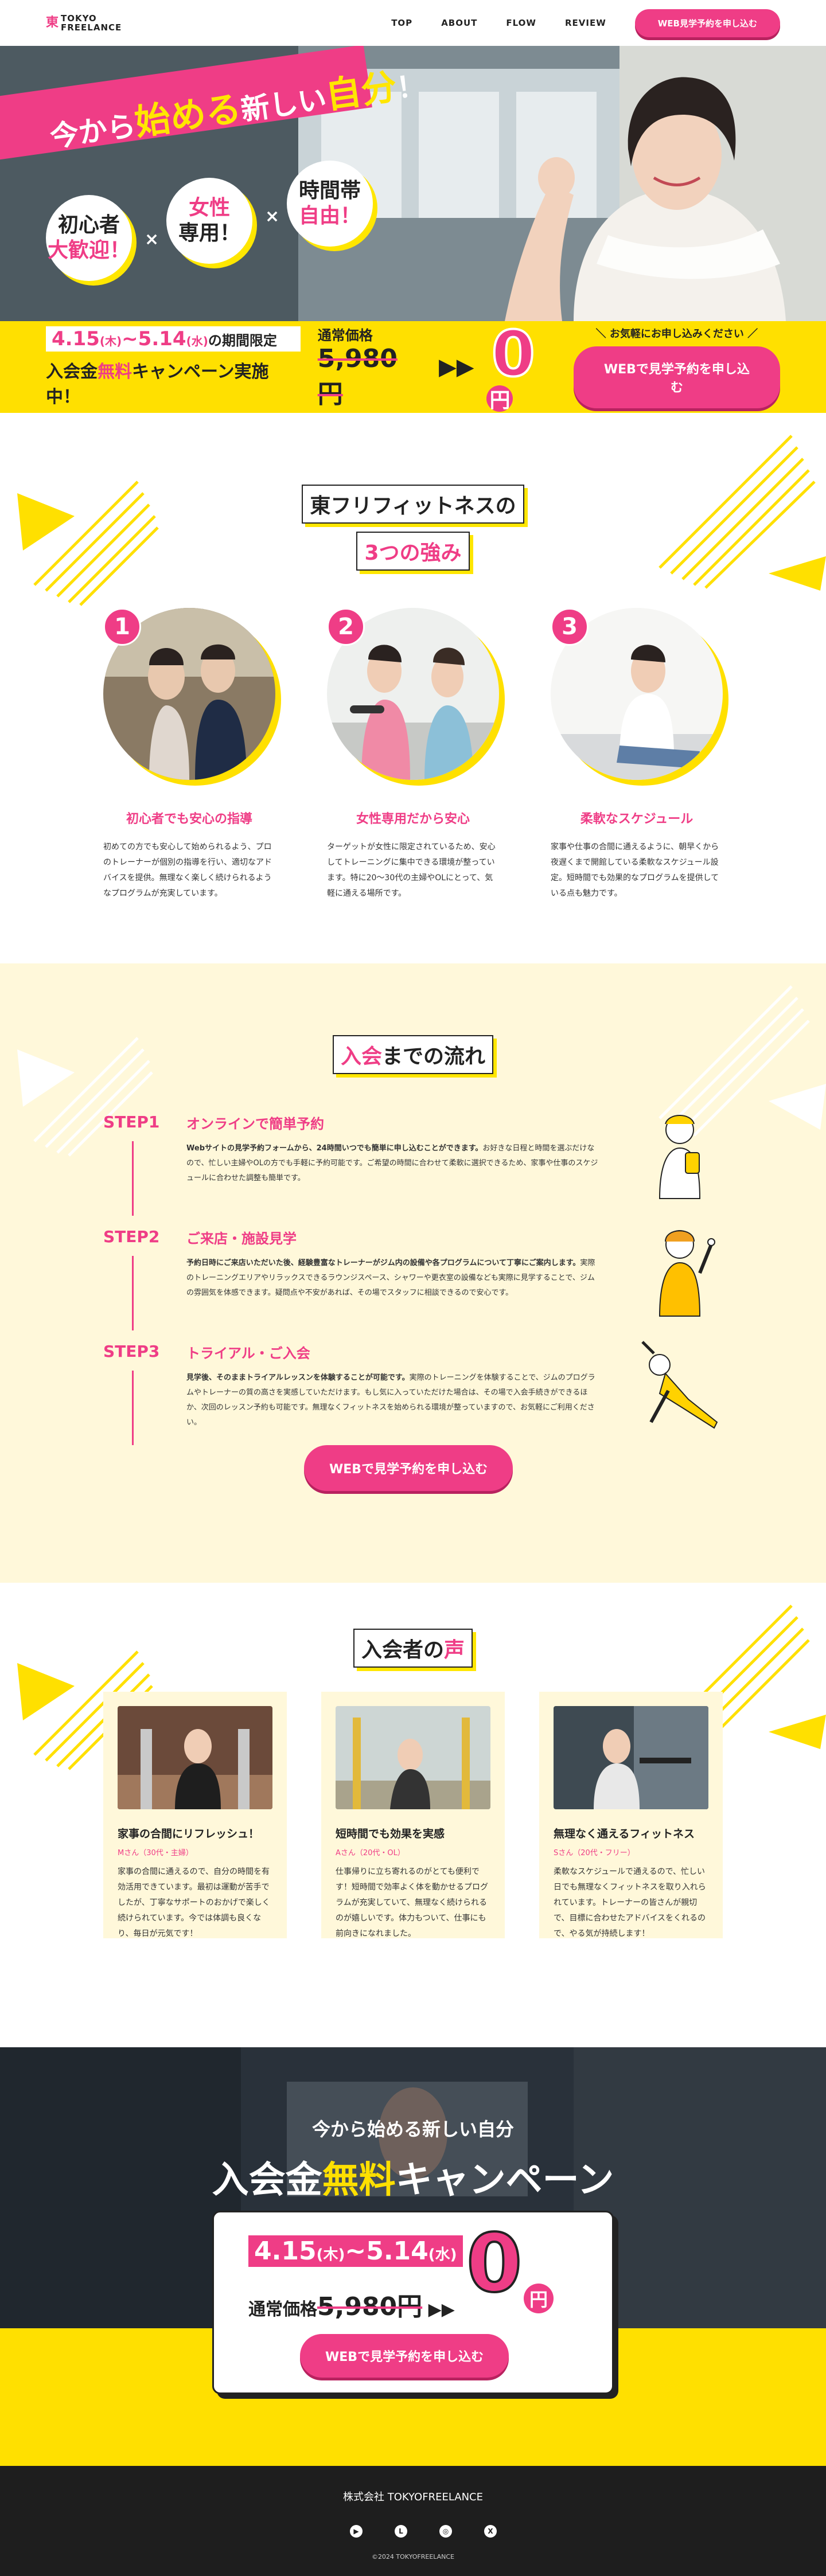 This screenshot has height=2576, width=826. I want to click on voices-title-text: 入会者の声, so click(413, 1649).